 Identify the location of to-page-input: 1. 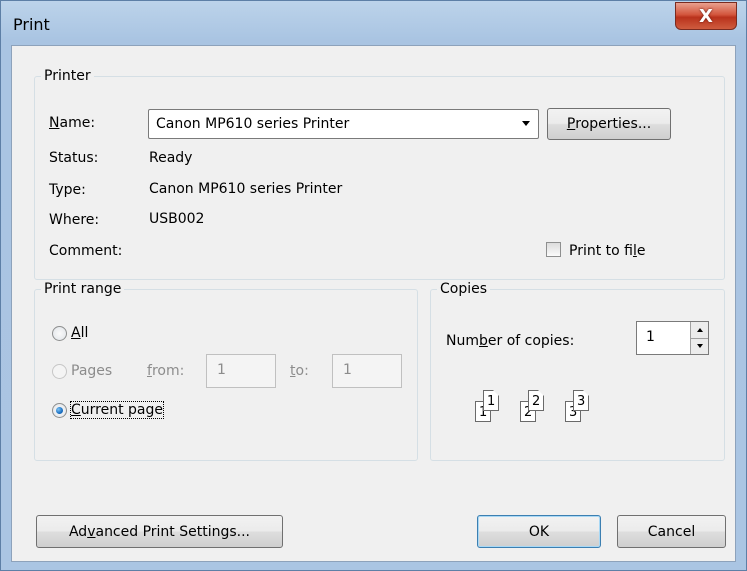
(367, 371).